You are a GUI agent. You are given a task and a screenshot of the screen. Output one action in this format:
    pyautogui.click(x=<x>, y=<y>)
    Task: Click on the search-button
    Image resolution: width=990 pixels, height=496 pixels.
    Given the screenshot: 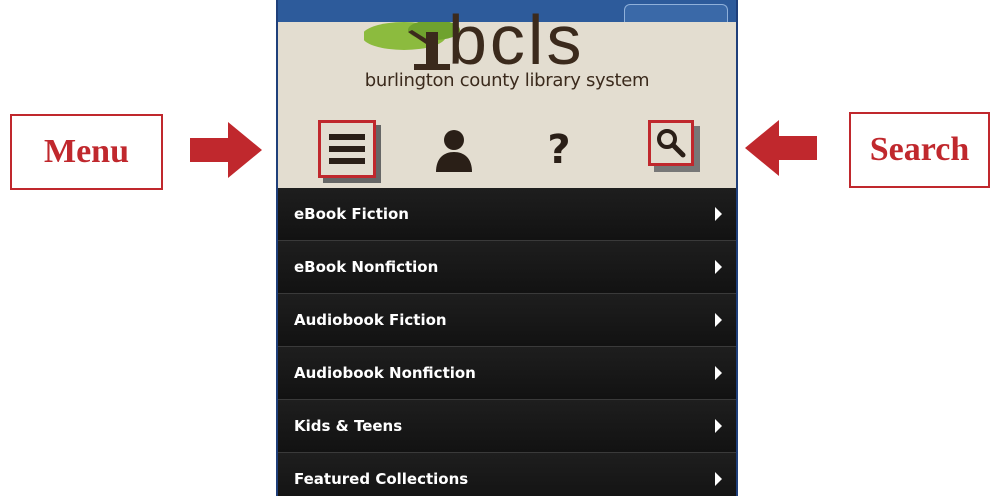 What is the action you would take?
    pyautogui.click(x=671, y=143)
    